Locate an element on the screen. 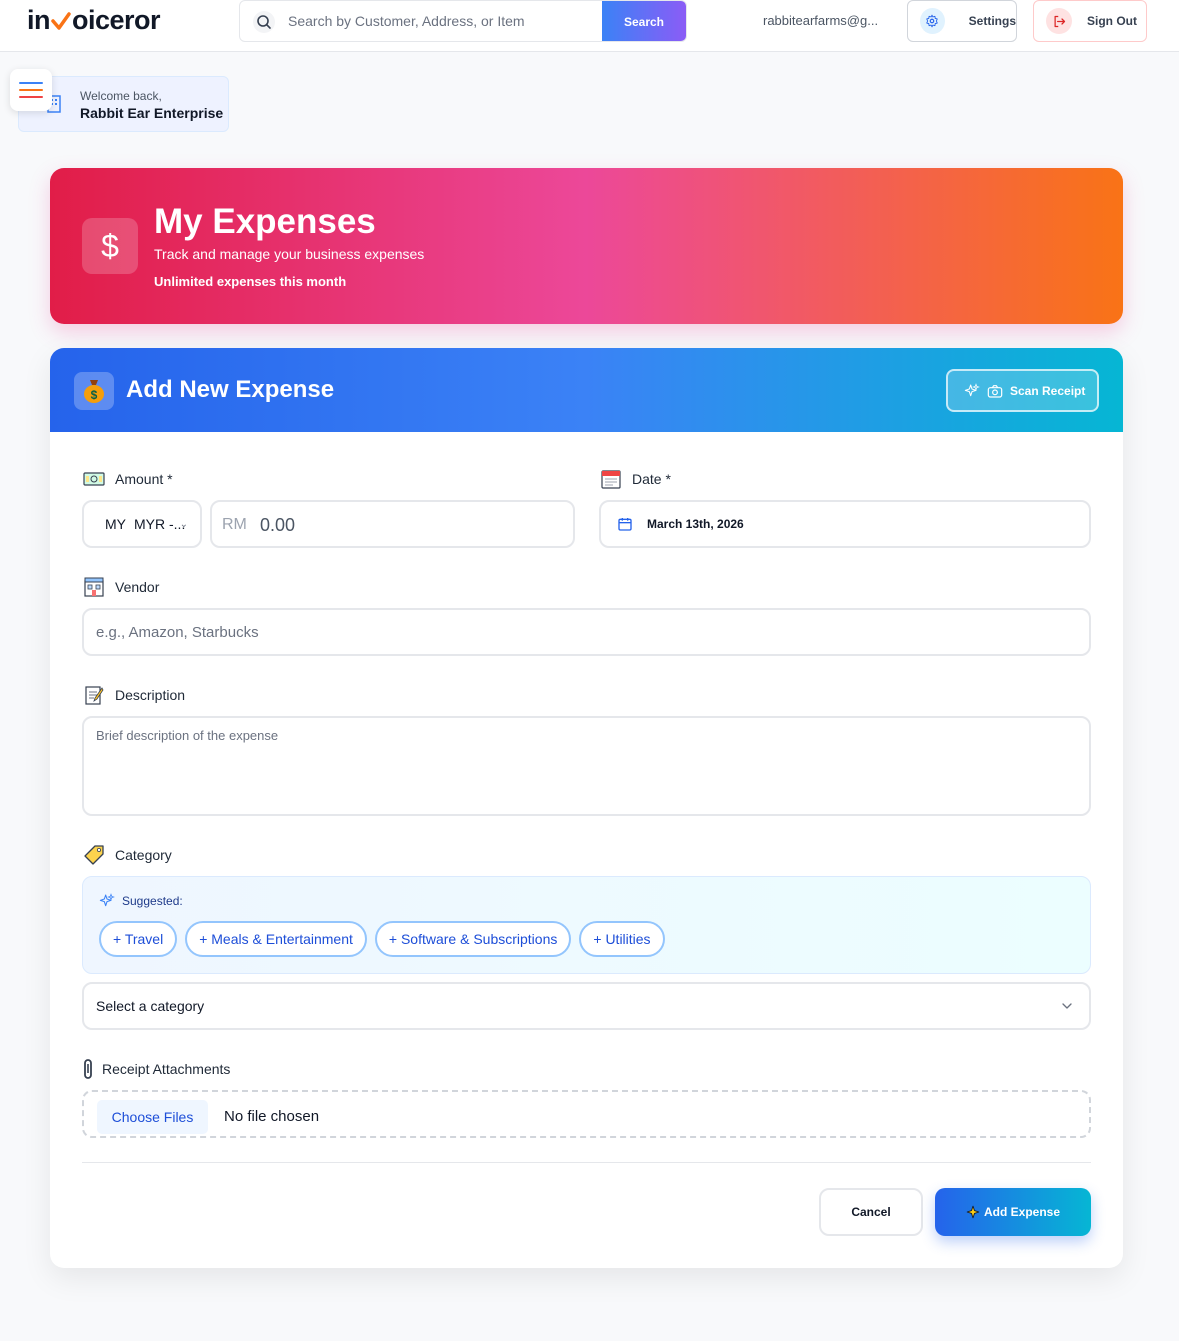  chevron-down-icon: ⌄ is located at coordinates (183, 524).